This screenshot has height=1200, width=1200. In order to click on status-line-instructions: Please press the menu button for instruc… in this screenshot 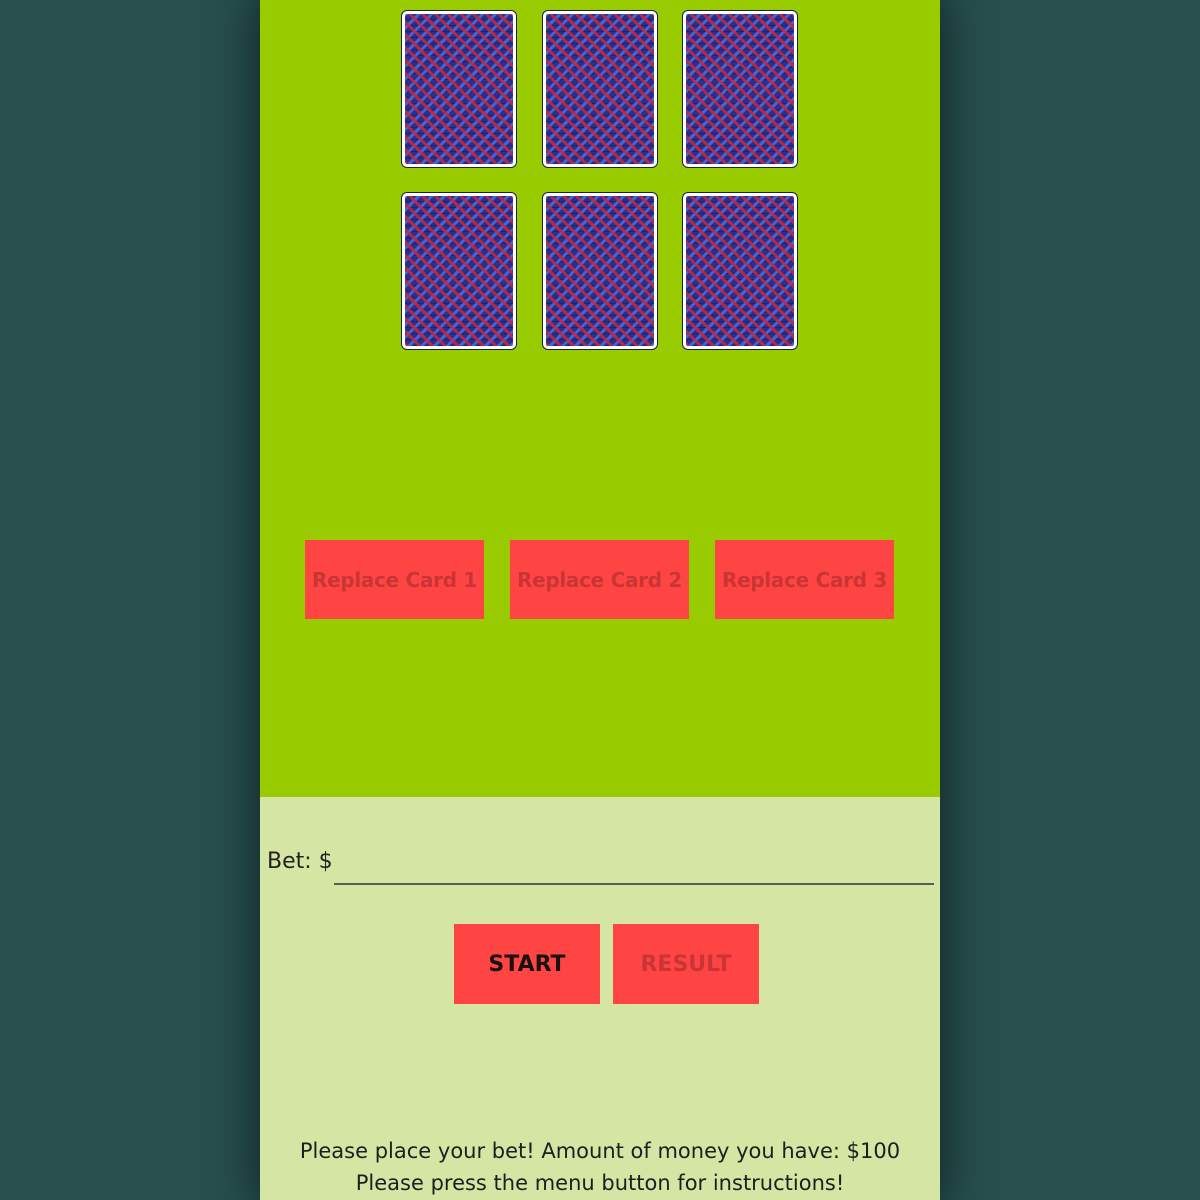, I will do `click(600, 1183)`.